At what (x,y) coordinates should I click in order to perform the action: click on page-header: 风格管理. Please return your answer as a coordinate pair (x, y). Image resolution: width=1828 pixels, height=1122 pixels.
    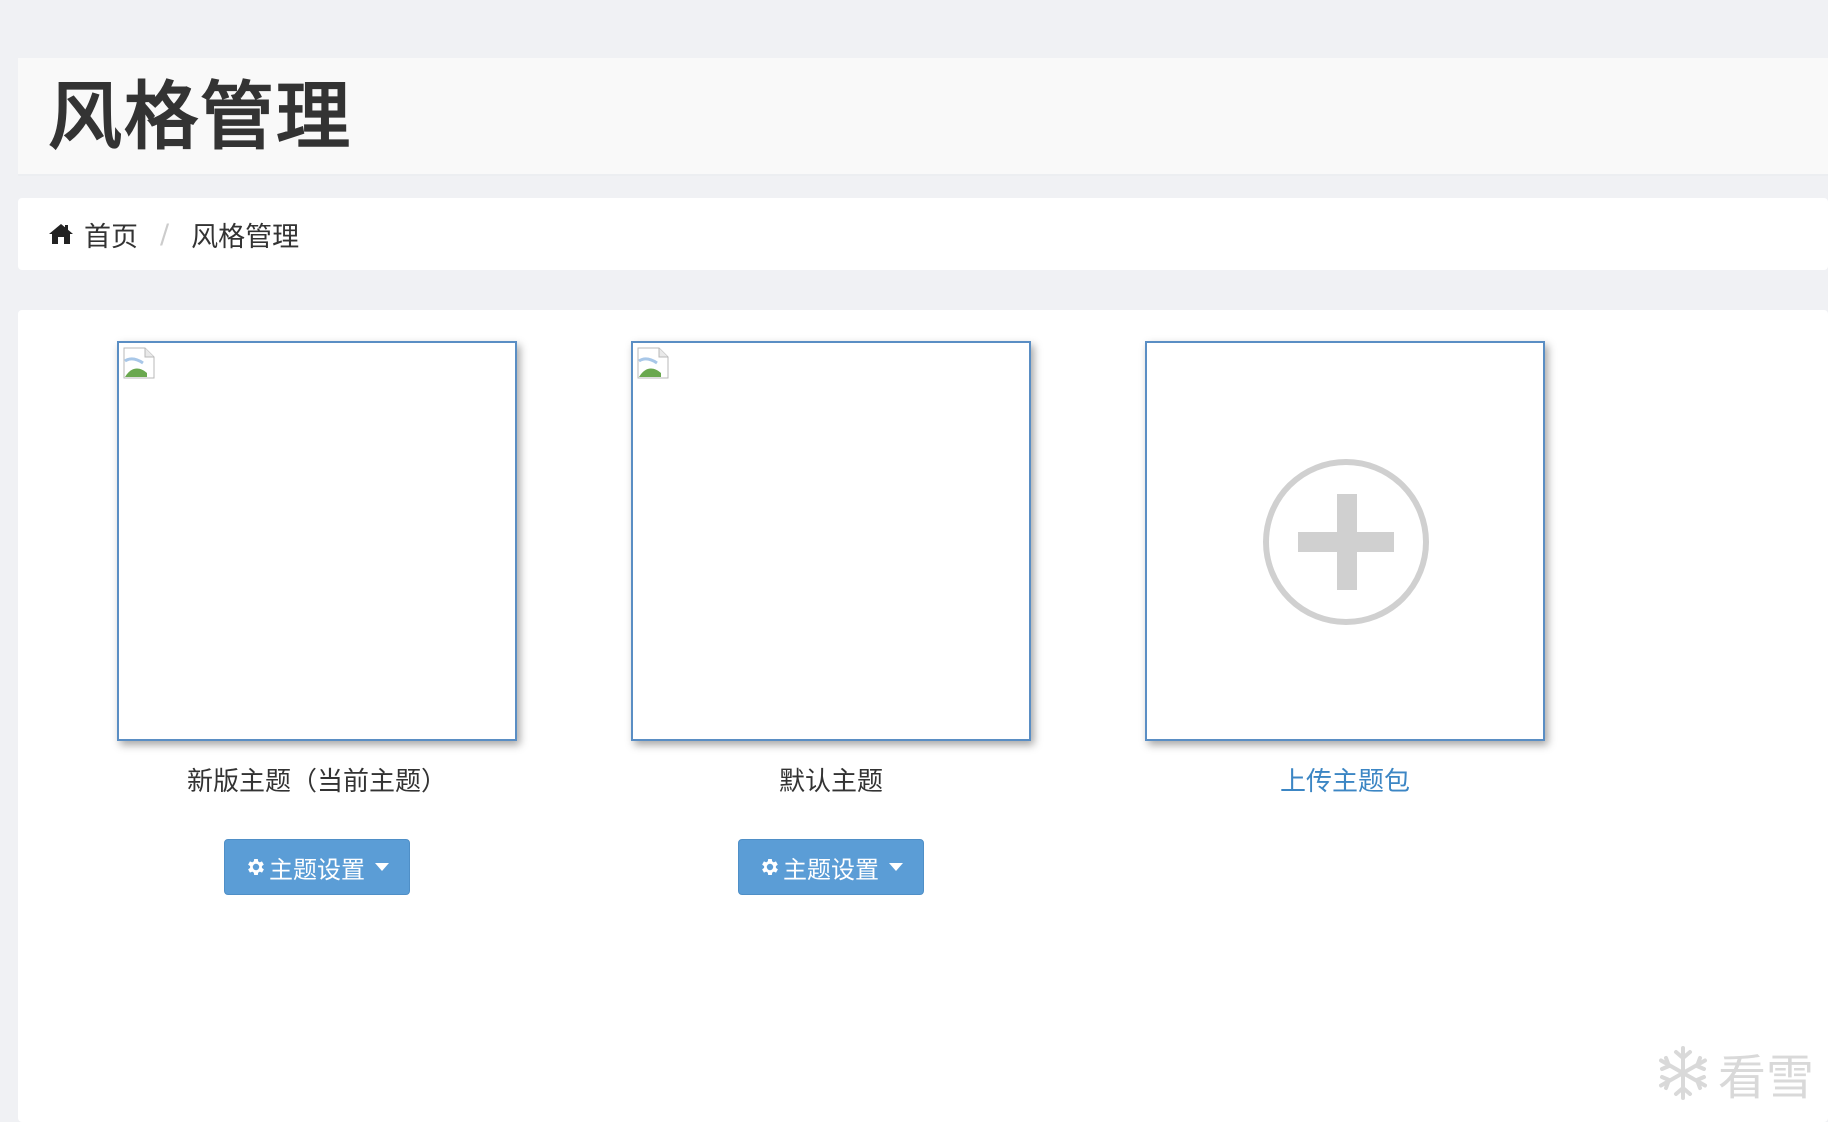
    Looking at the image, I should click on (923, 117).